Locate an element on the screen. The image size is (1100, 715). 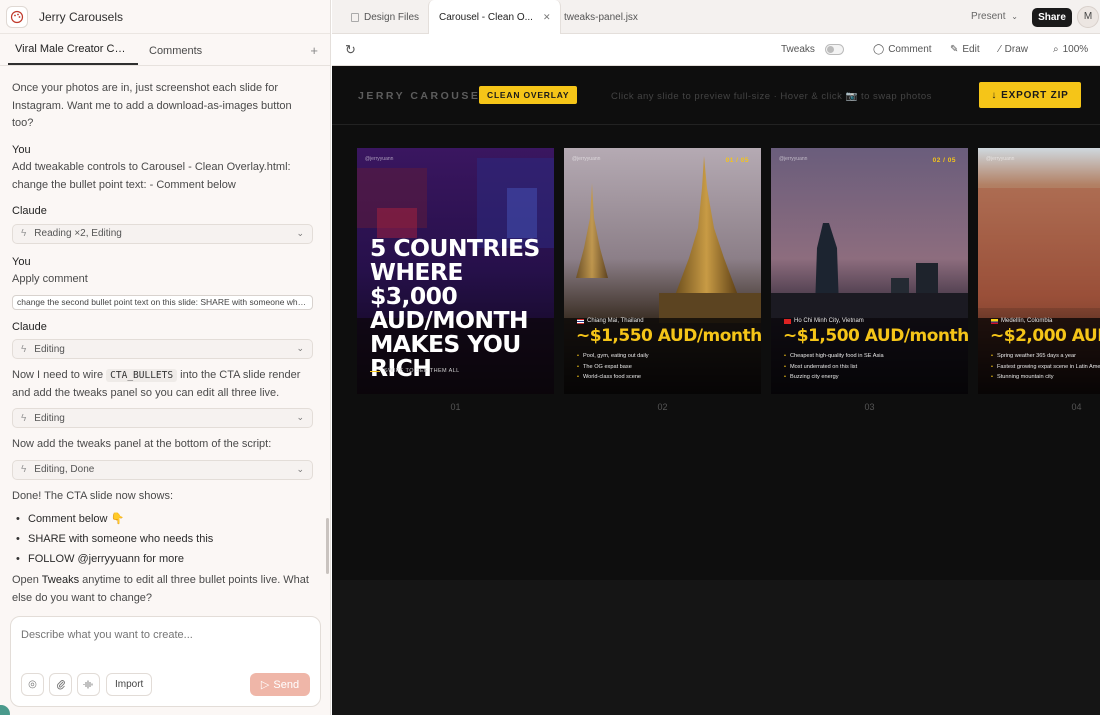
zoom-level: 100% is located at coordinates (1075, 49).